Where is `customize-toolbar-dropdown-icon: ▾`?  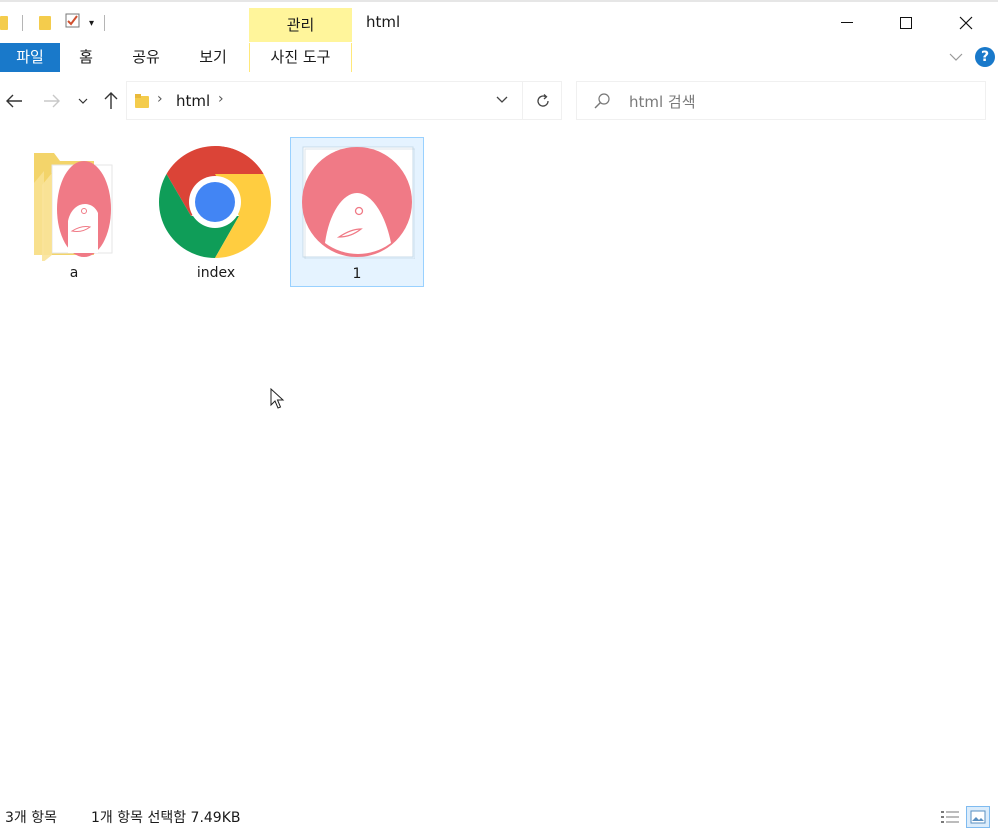 customize-toolbar-dropdown-icon: ▾ is located at coordinates (91, 23).